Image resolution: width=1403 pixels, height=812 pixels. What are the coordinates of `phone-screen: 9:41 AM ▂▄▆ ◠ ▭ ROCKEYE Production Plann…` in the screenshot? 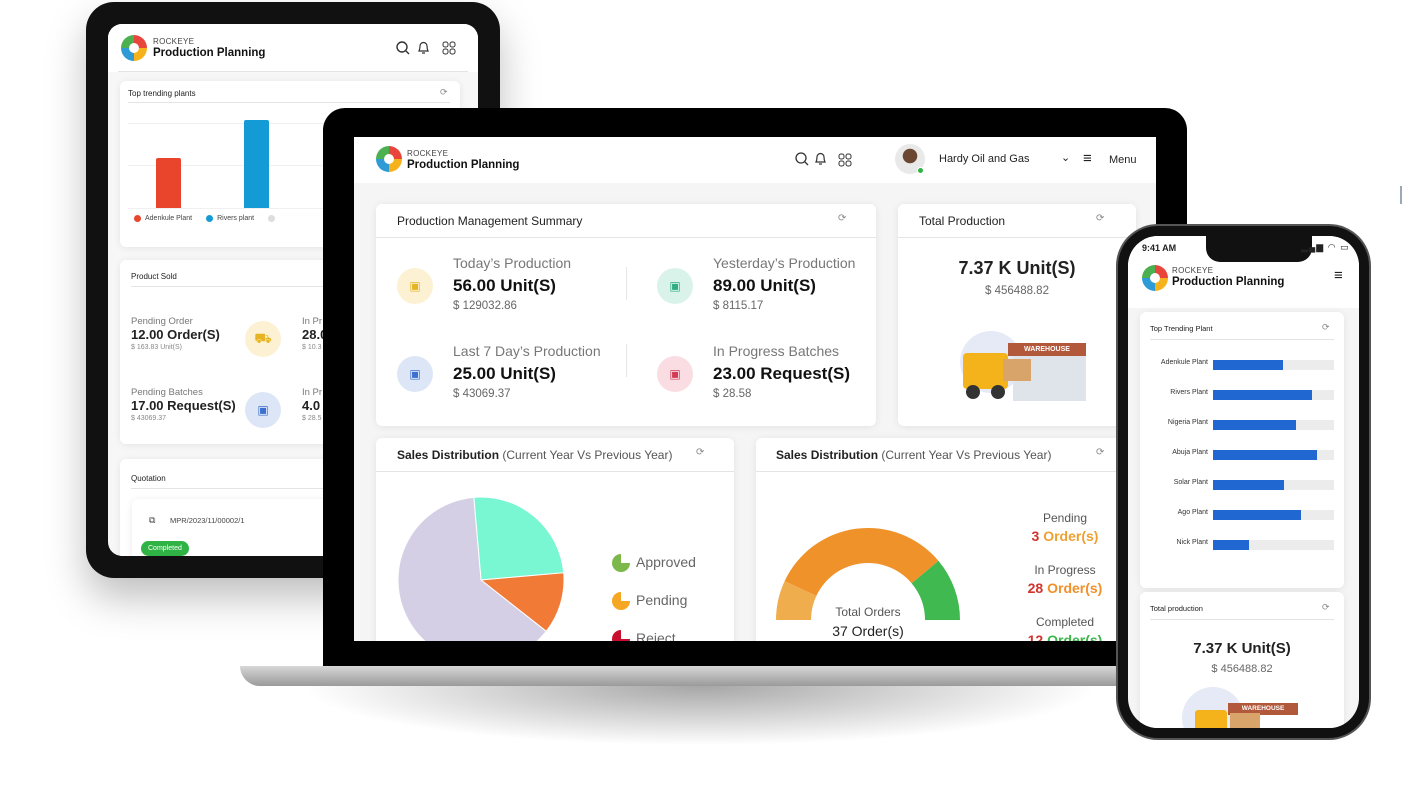 It's located at (1243, 482).